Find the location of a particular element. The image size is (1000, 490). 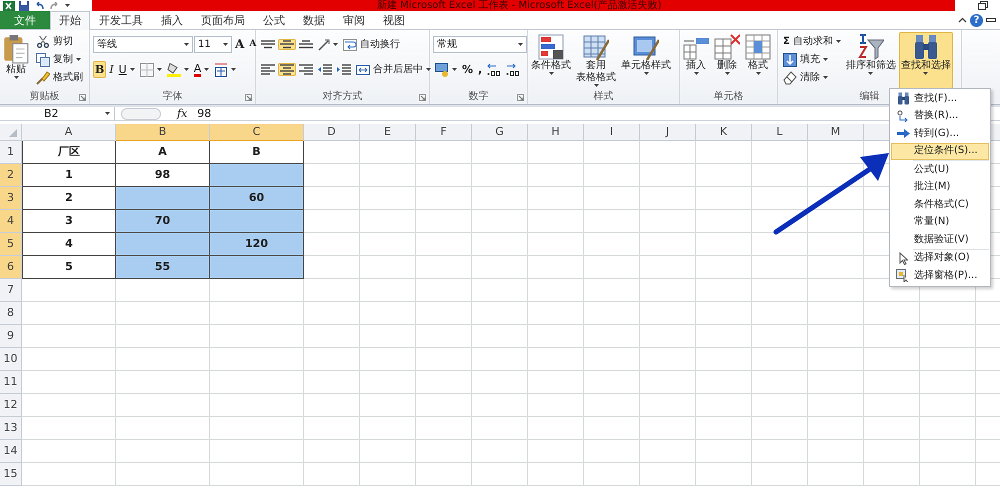

ribbon-tab: 开发工具 is located at coordinates (121, 20).